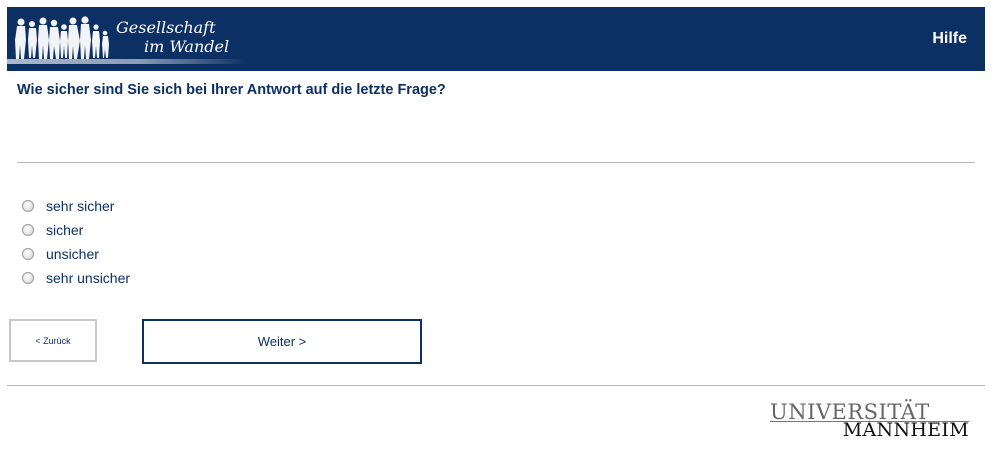 Image resolution: width=997 pixels, height=463 pixels. I want to click on option-sehr-sicher: sehr sicher, so click(75, 206).